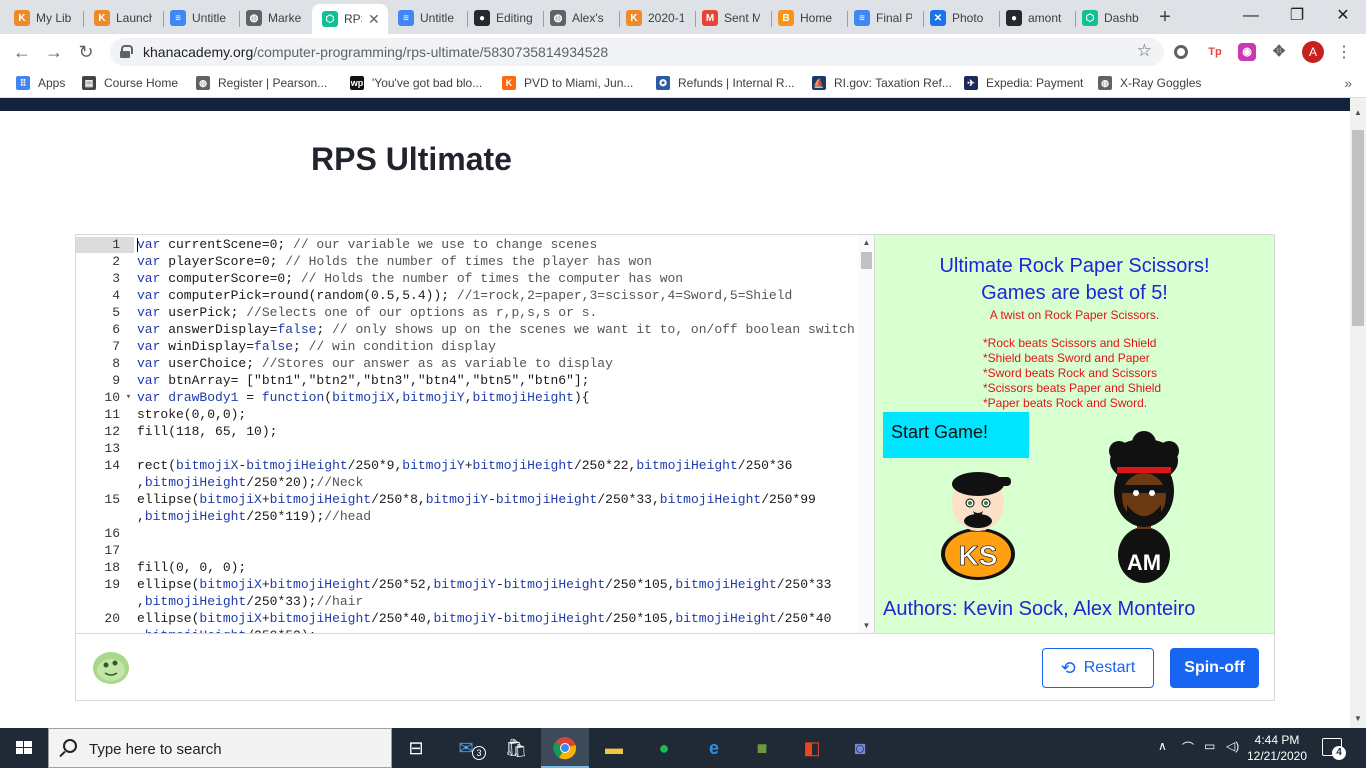  Describe the element at coordinates (207, 431) in the screenshot. I see `code-text: fill(118, 65, 10);` at that location.